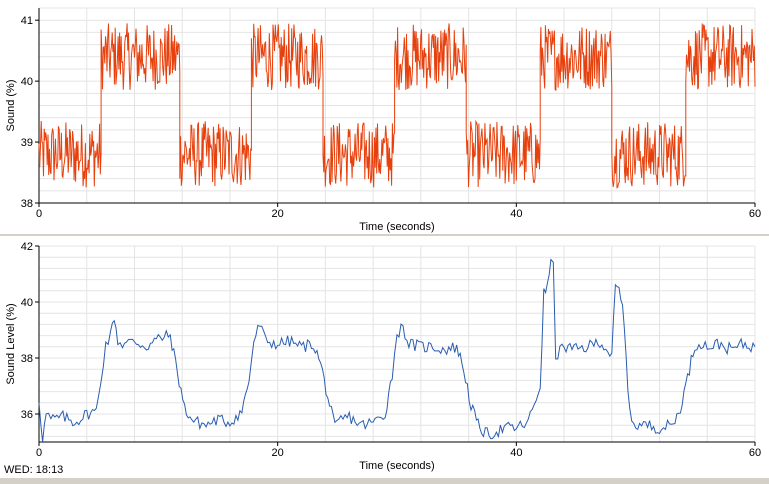 The width and height of the screenshot is (769, 484). Describe the element at coordinates (27, 143) in the screenshot. I see `y-tick-label: 39` at that location.